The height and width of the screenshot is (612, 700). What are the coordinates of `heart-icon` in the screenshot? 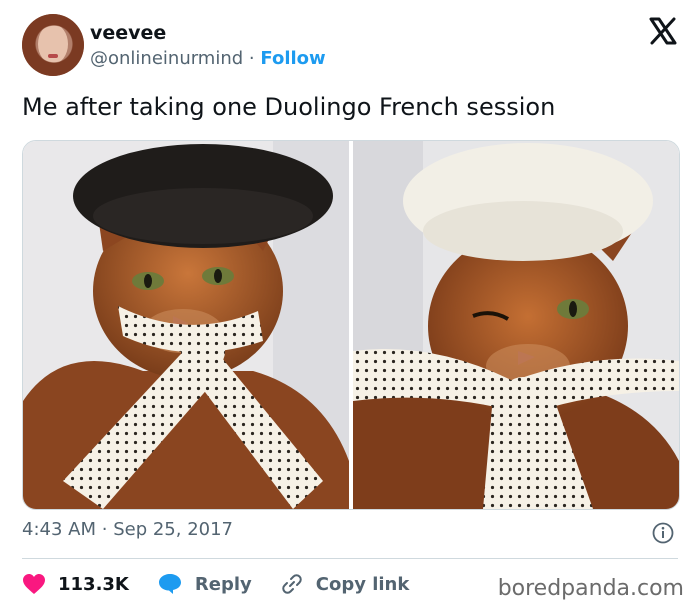 It's located at (34, 584).